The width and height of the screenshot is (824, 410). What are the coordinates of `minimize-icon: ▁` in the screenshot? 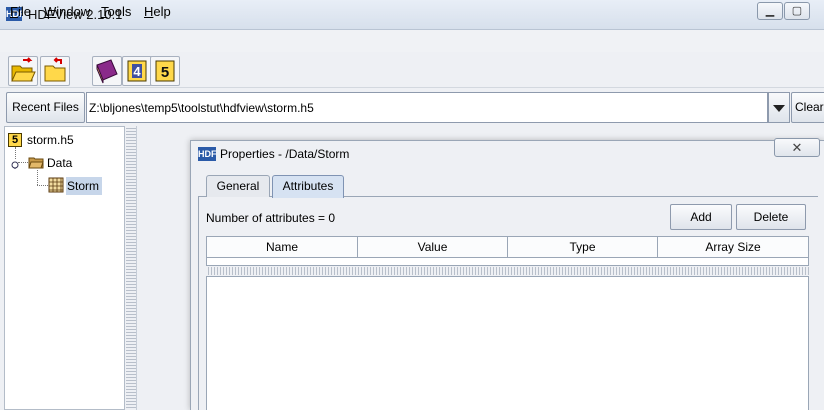 It's located at (770, 11).